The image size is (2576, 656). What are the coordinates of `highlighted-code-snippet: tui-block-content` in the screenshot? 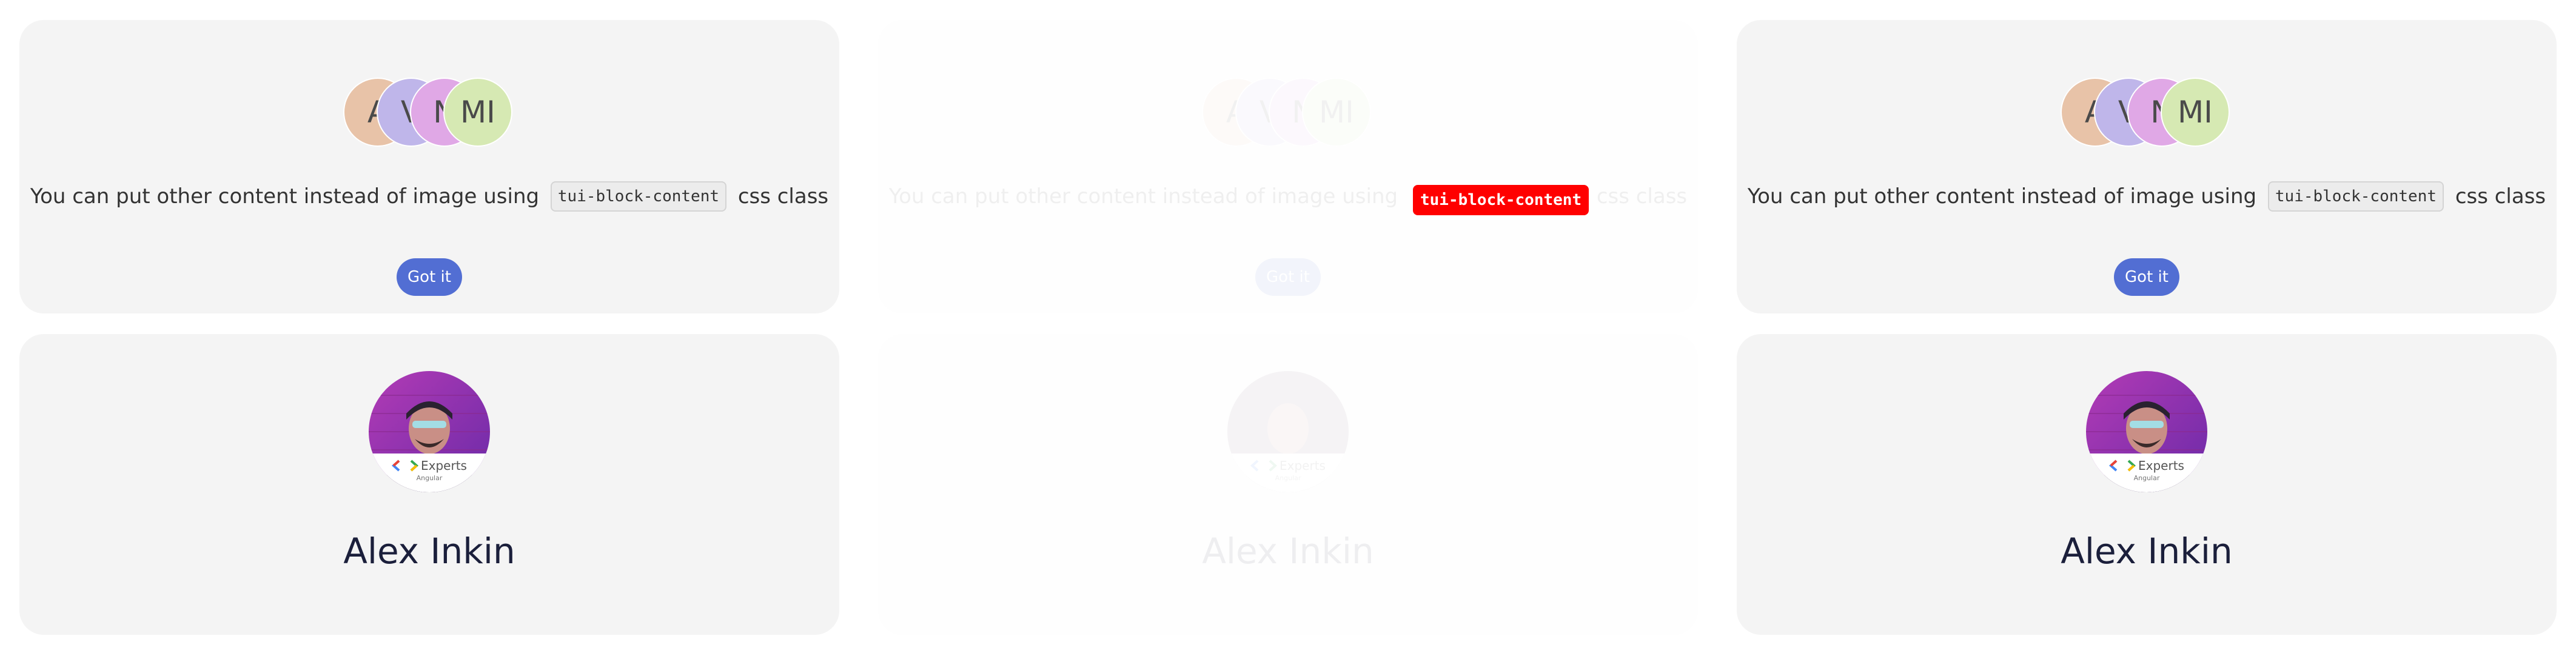 It's located at (1501, 200).